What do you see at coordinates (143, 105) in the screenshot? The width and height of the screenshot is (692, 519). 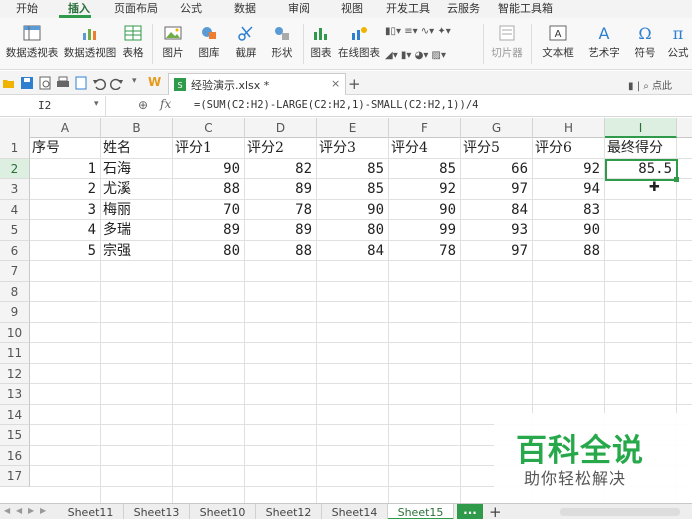 I see `zoom-icon: ⊕` at bounding box center [143, 105].